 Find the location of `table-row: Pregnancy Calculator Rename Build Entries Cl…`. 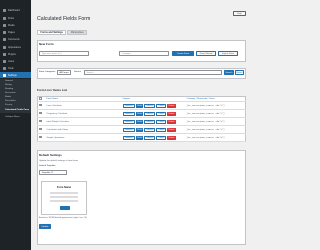

table-row: Pregnancy Calculator Rename Build Entries Cl… is located at coordinates (141, 113).